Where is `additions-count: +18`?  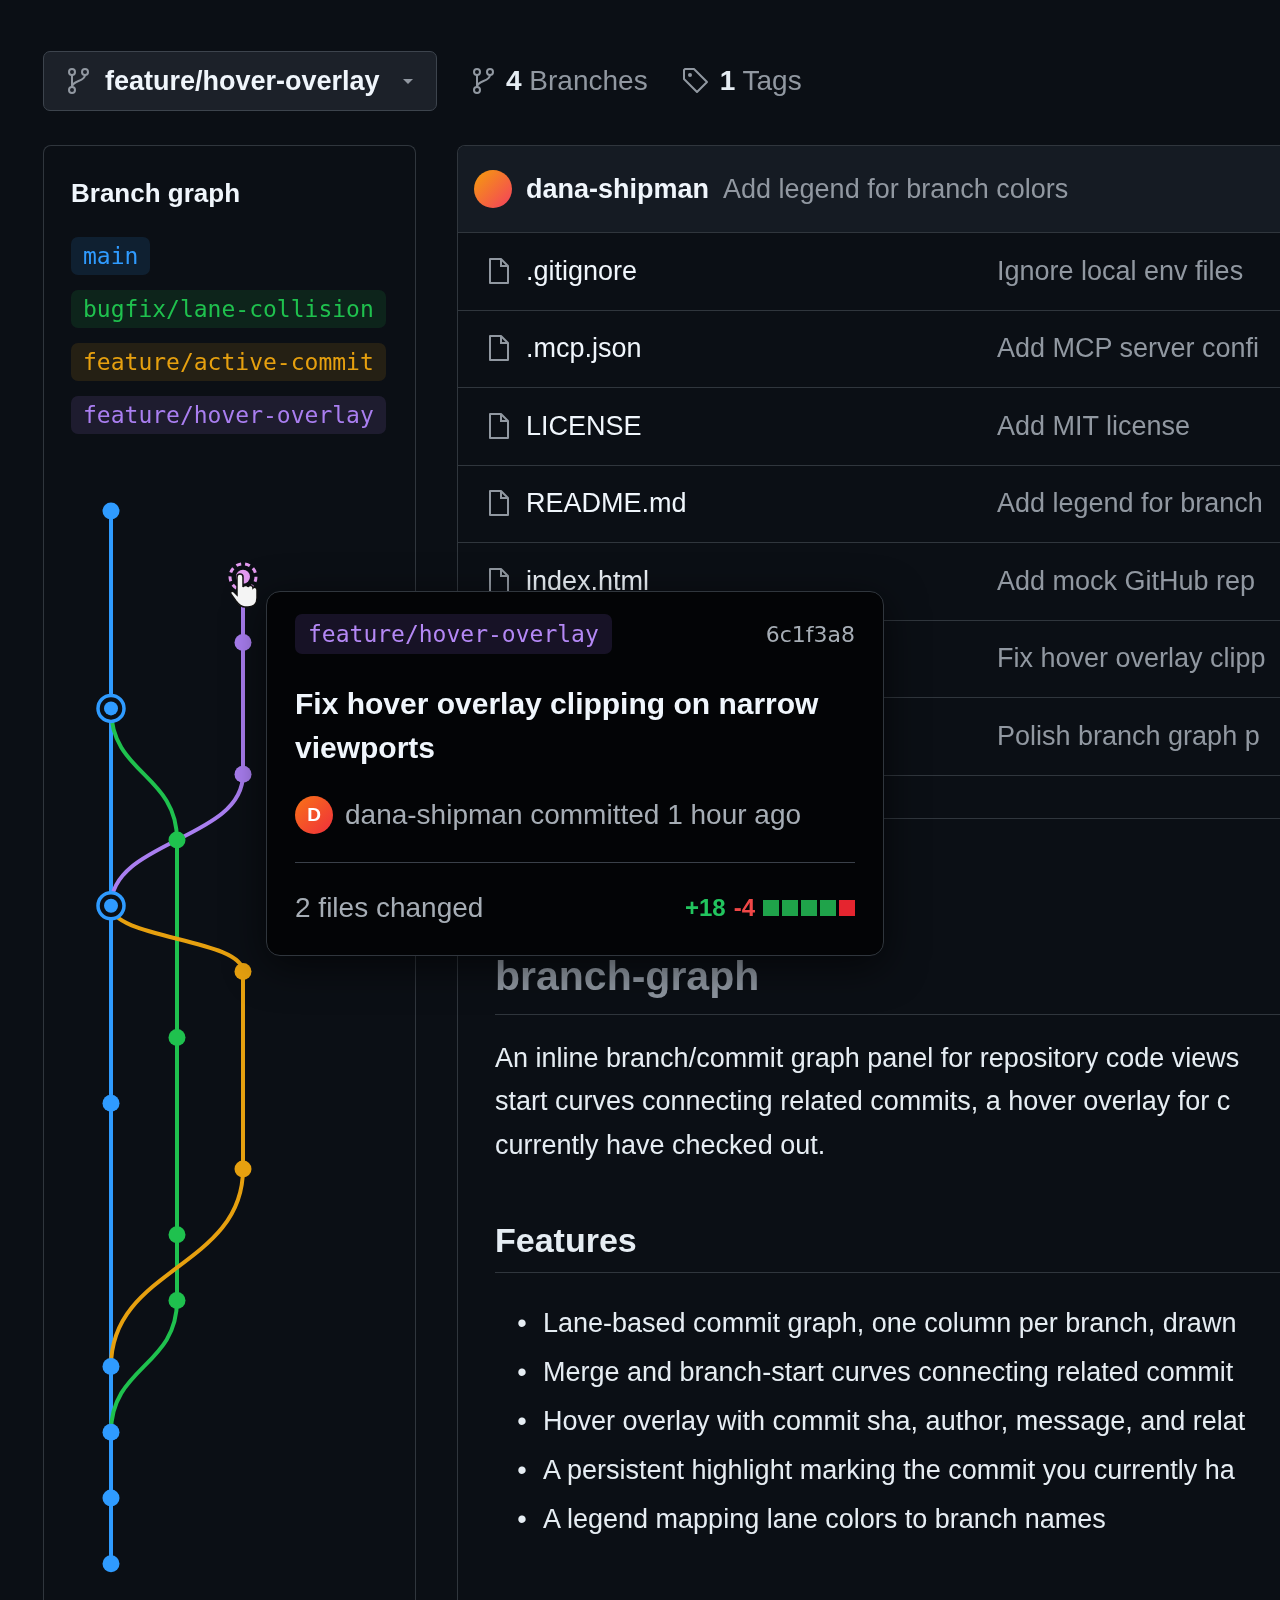 additions-count: +18 is located at coordinates (705, 908).